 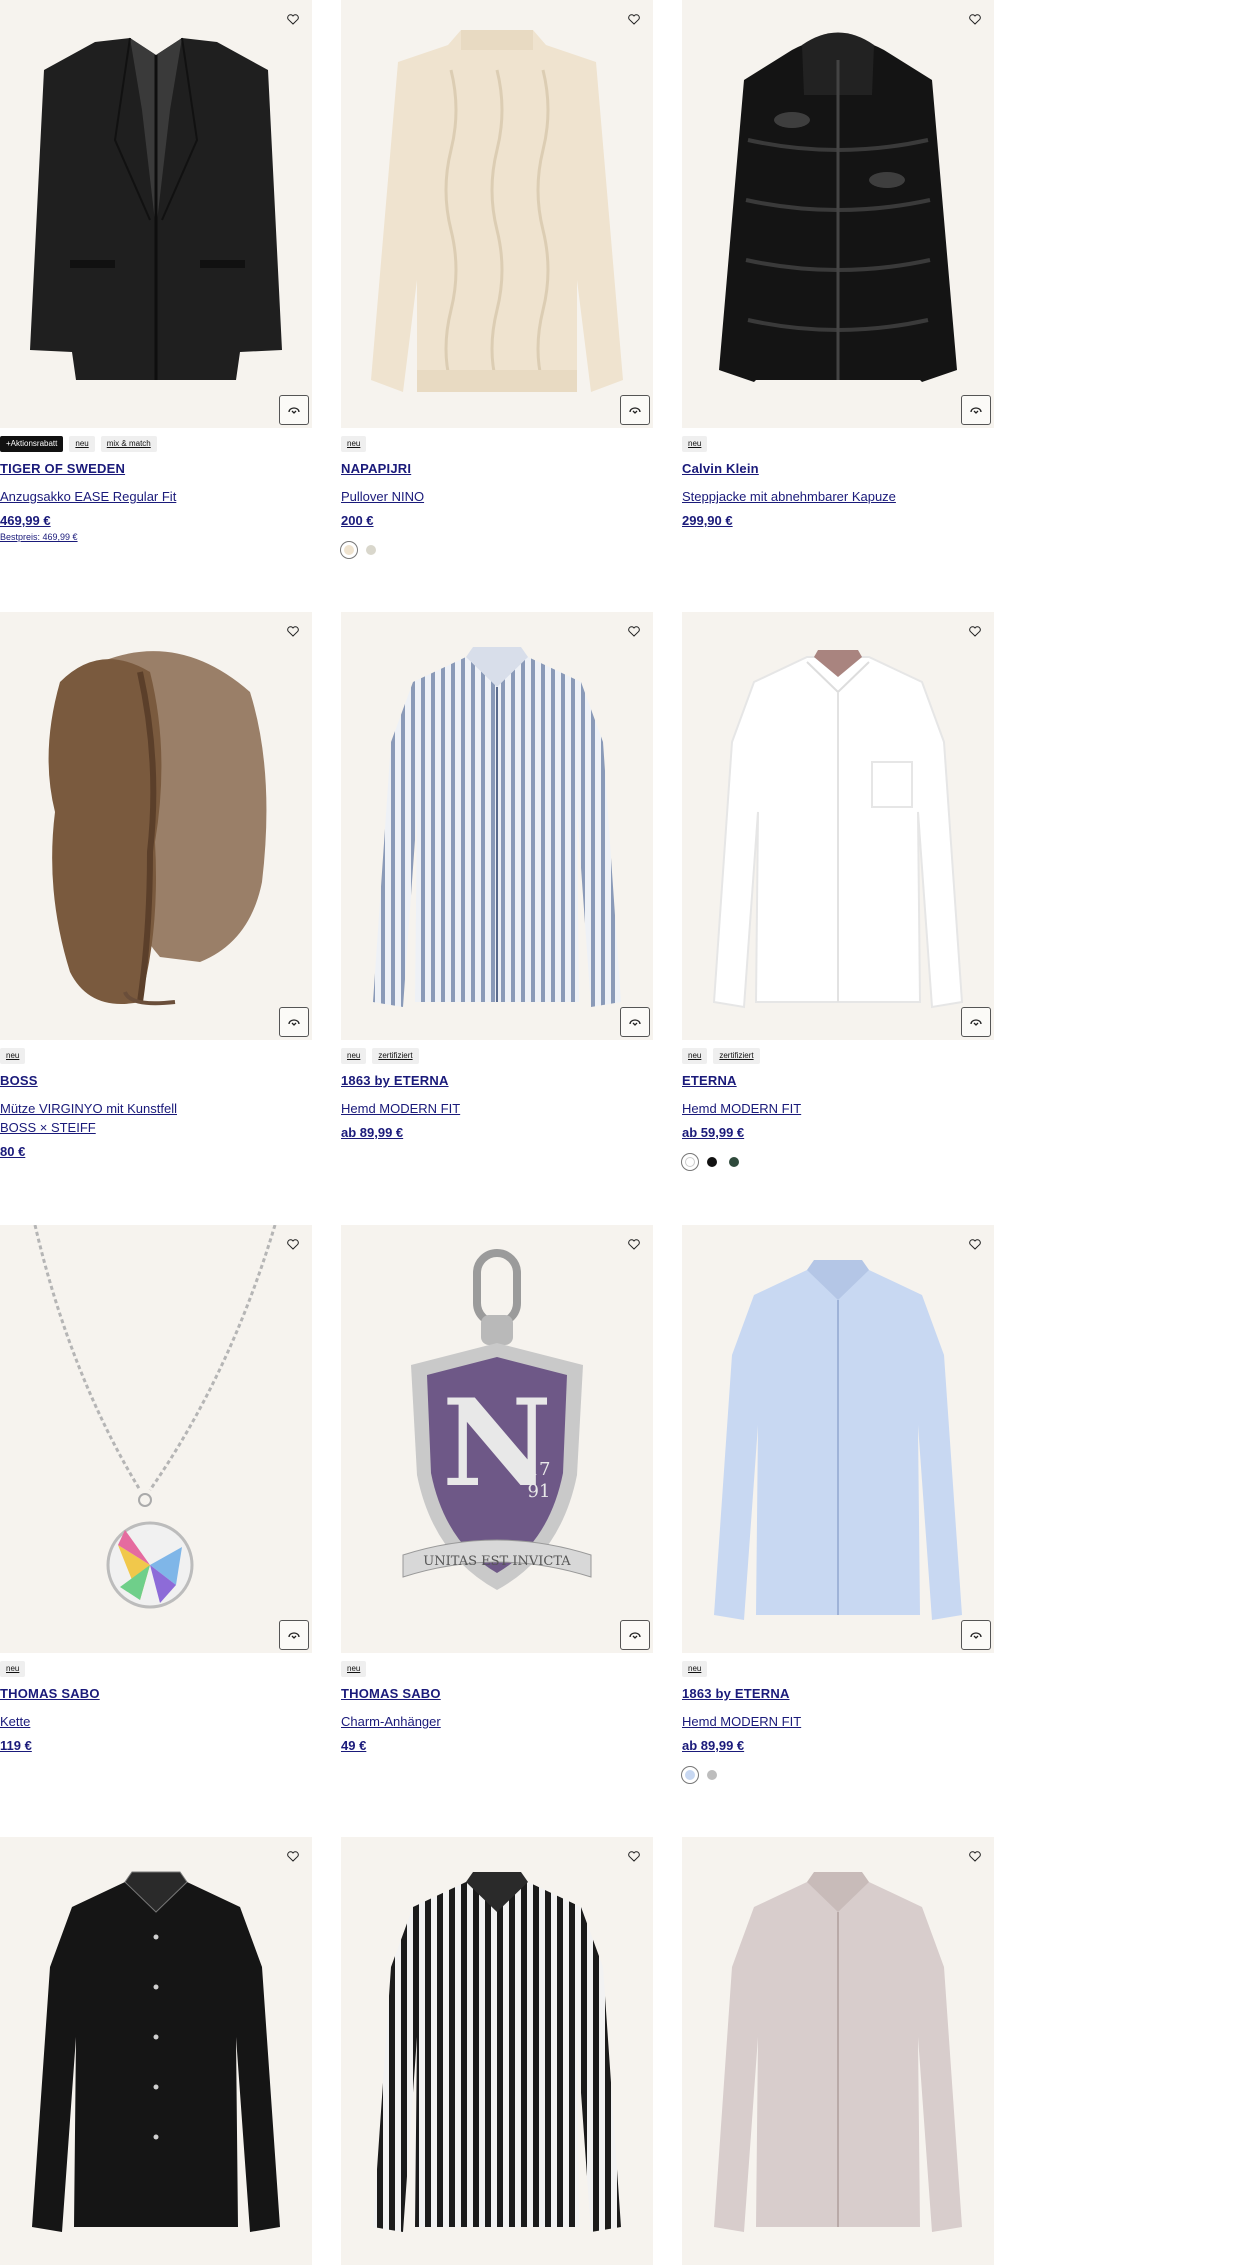 What do you see at coordinates (713, 1132) in the screenshot?
I see `price: ab 59,99 €` at bounding box center [713, 1132].